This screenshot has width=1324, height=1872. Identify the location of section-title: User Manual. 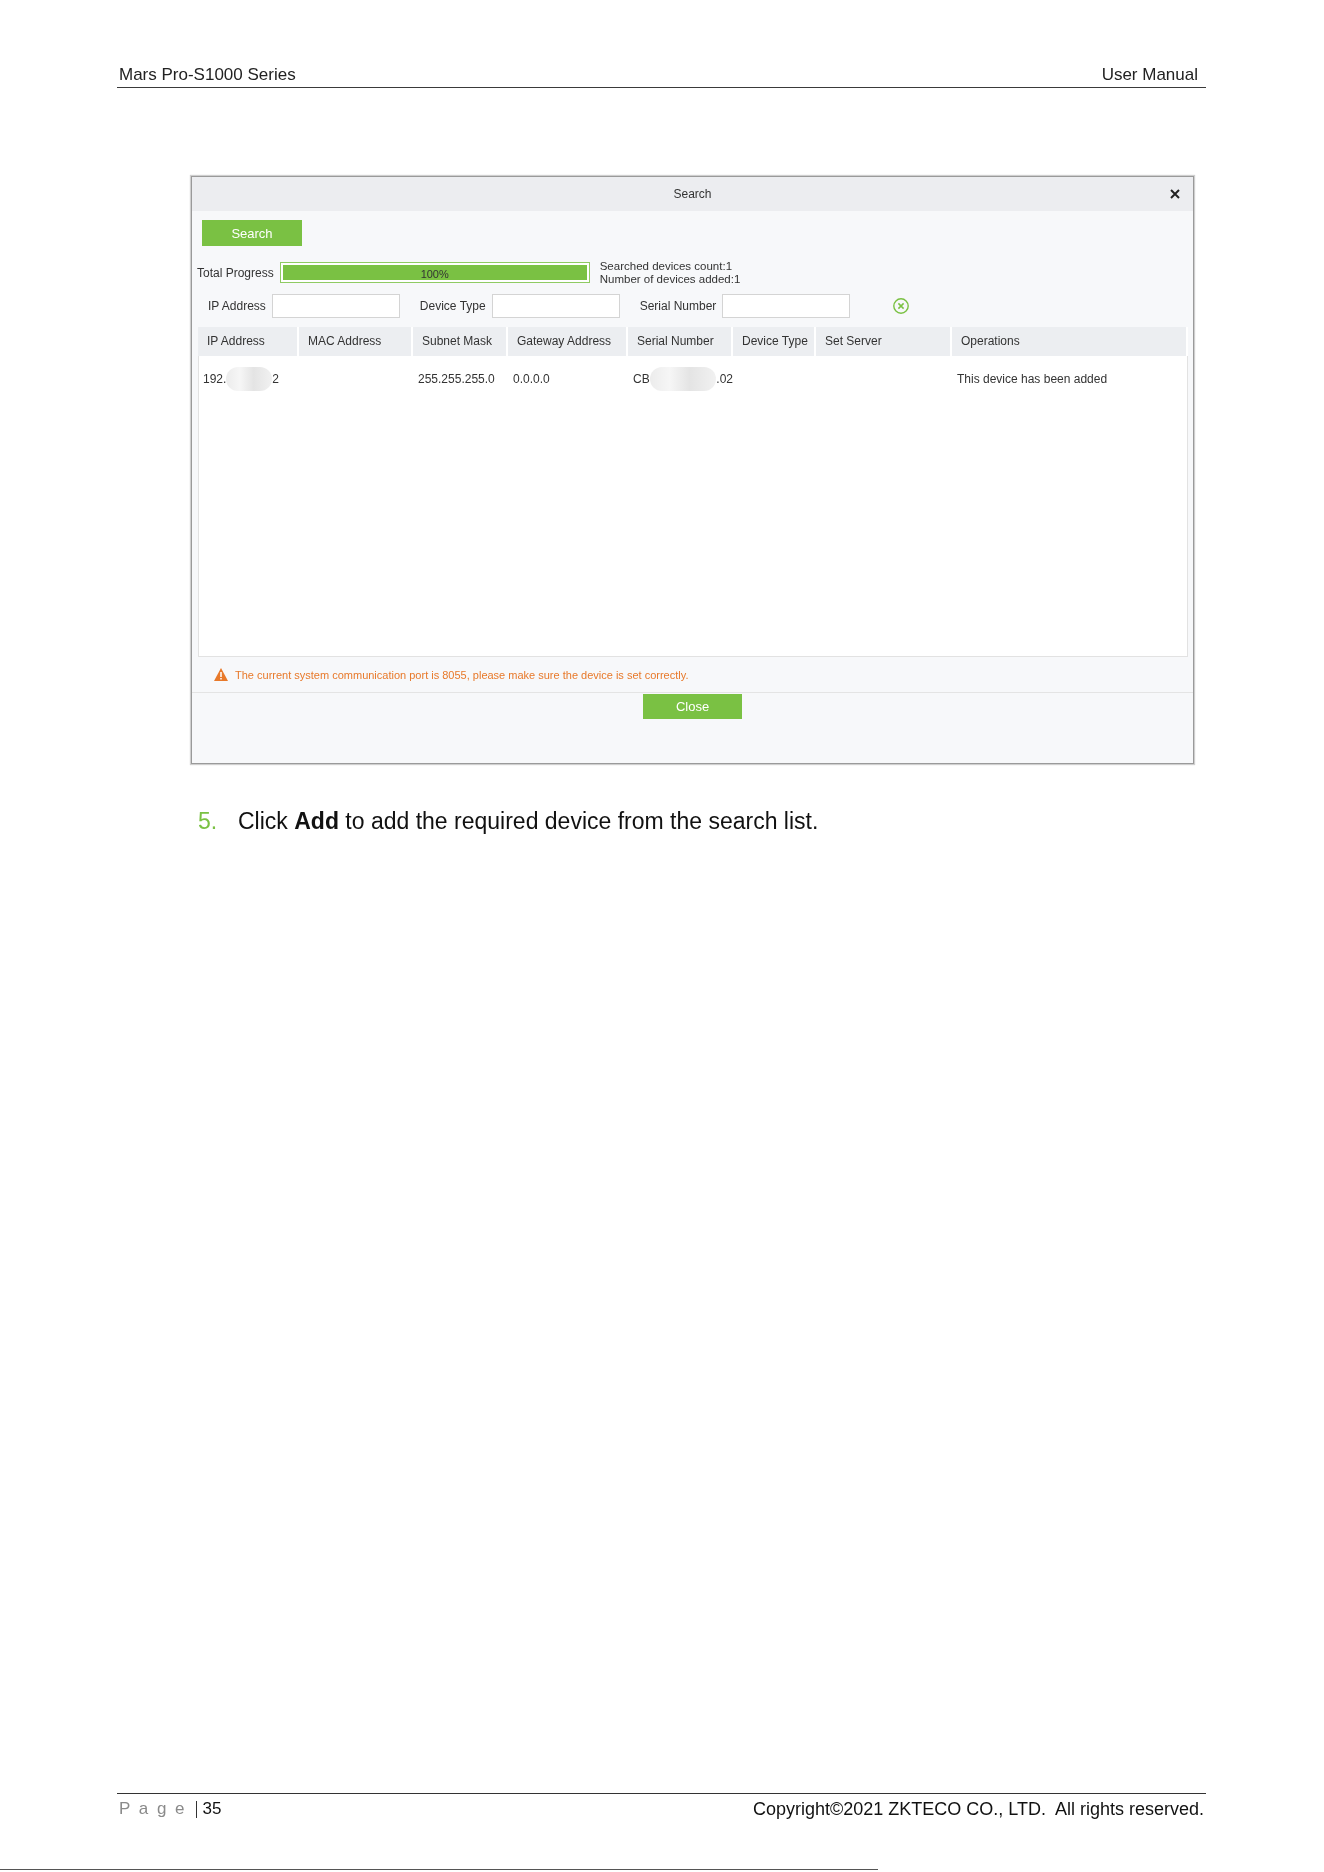
(1149, 74).